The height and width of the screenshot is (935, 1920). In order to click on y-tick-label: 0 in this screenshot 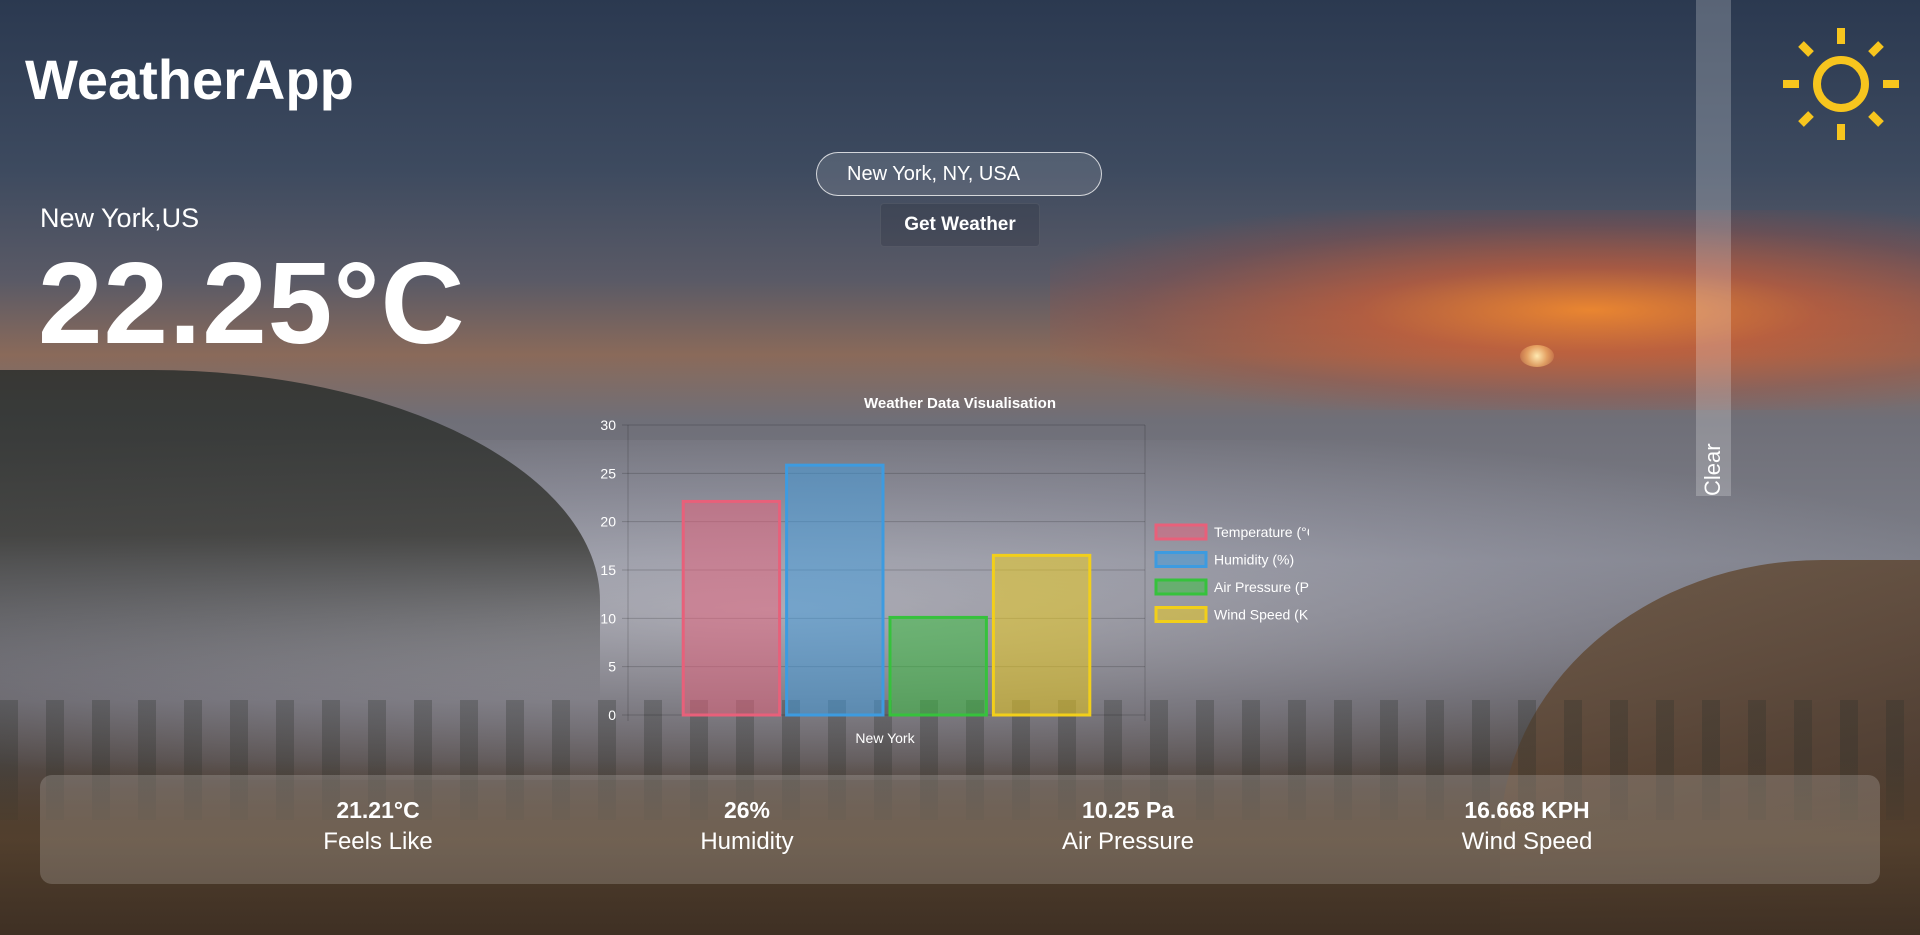, I will do `click(612, 715)`.